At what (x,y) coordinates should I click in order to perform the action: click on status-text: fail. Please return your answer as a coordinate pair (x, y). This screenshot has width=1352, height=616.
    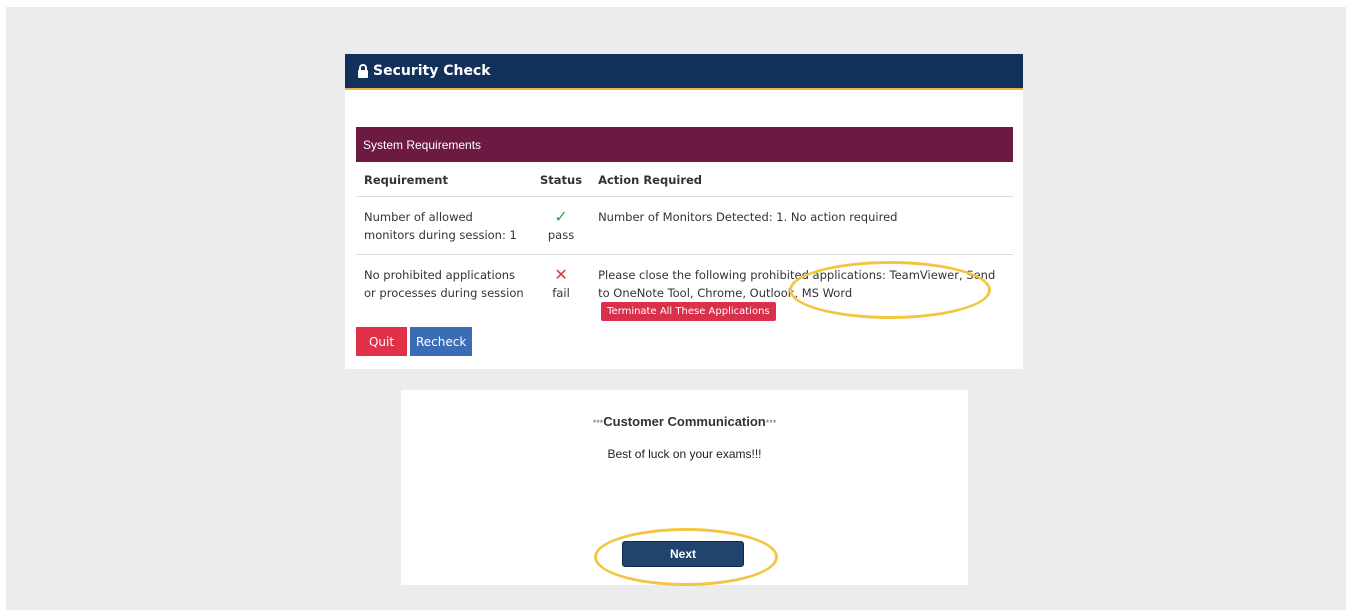
    Looking at the image, I should click on (561, 293).